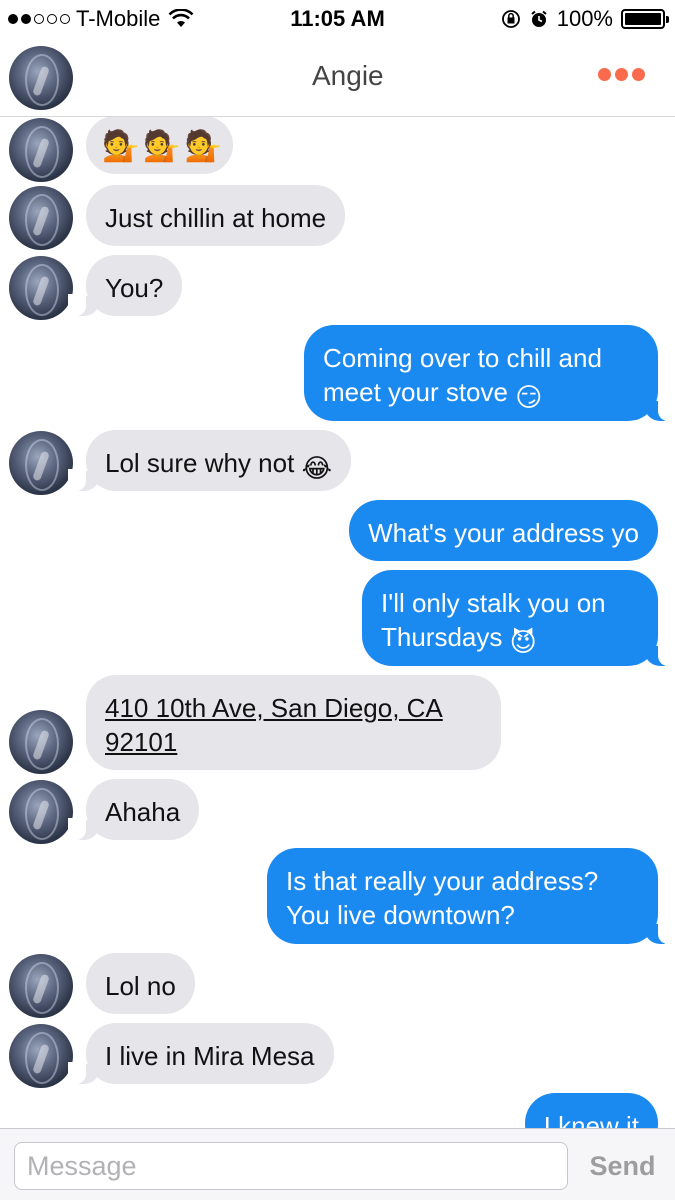 This screenshot has width=675, height=1200. I want to click on message-text: Ahaha, so click(143, 812).